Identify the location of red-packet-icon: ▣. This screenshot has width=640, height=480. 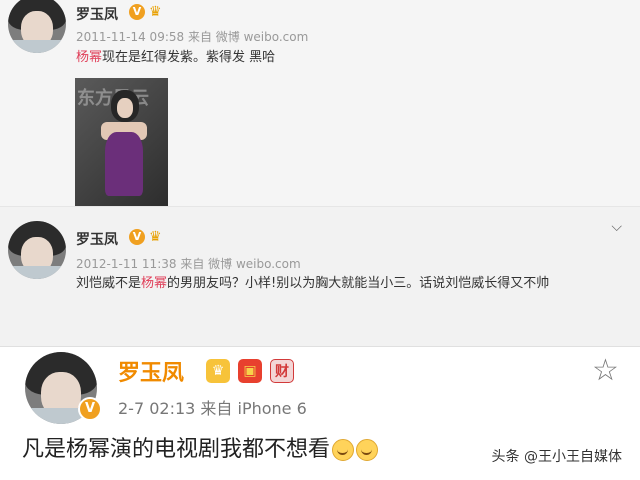
(250, 371).